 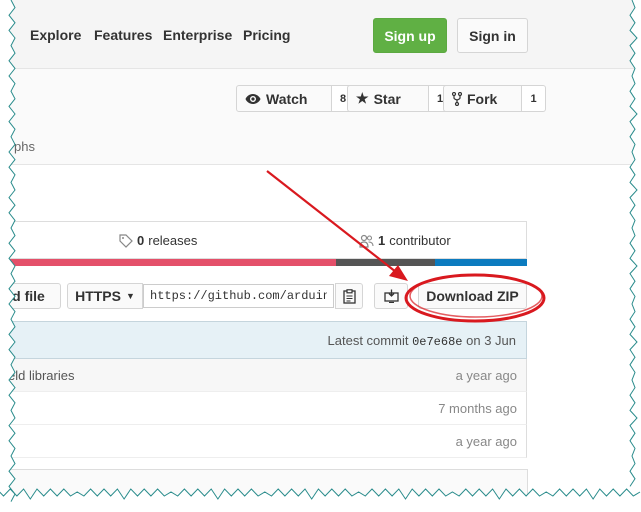 I want to click on contributors-count: 1, so click(x=382, y=240).